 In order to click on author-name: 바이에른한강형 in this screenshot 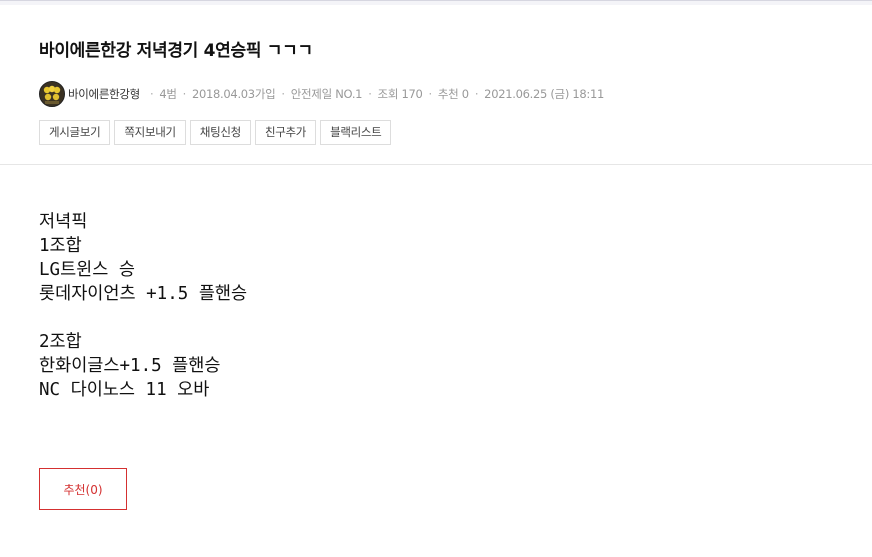, I will do `click(104, 94)`.